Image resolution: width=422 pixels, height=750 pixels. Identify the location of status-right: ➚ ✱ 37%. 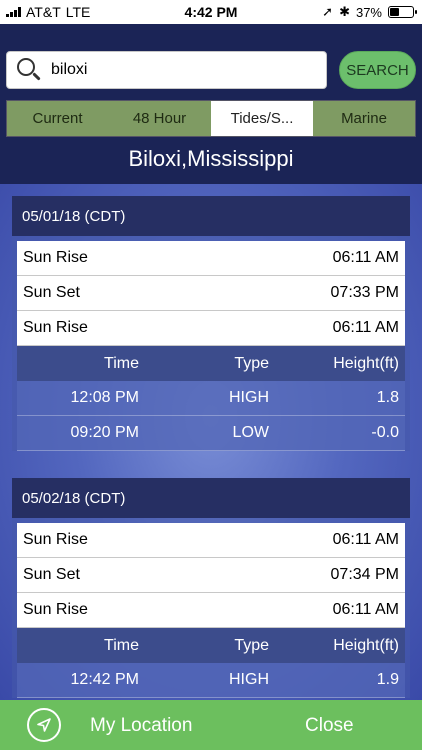
(369, 12).